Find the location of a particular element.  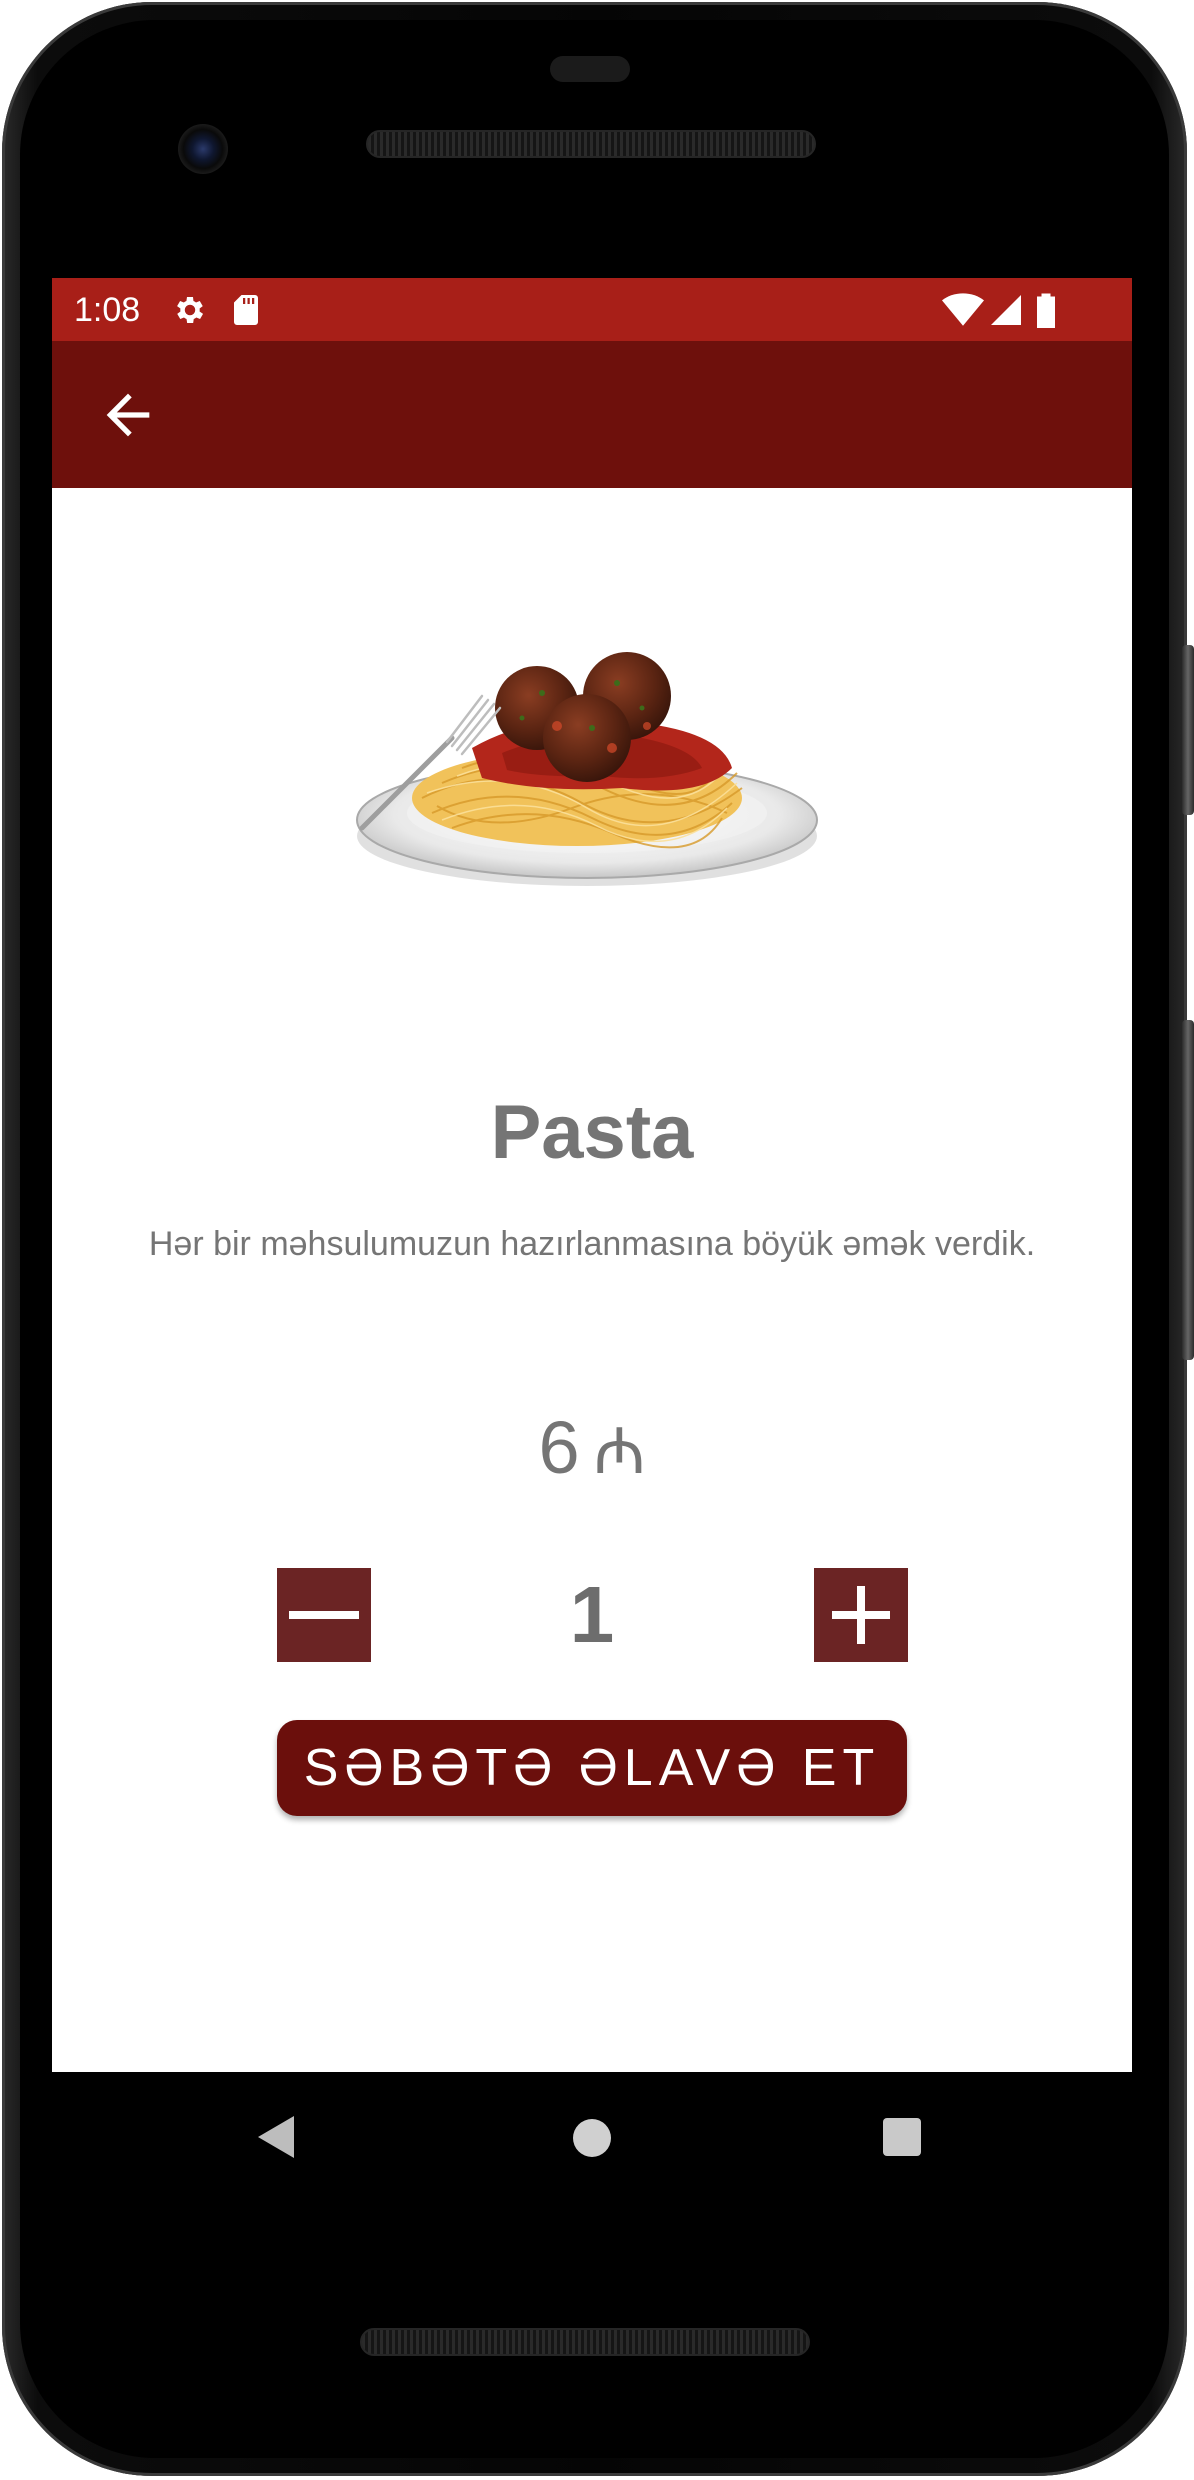

nav-recents-button is located at coordinates (902, 2137).